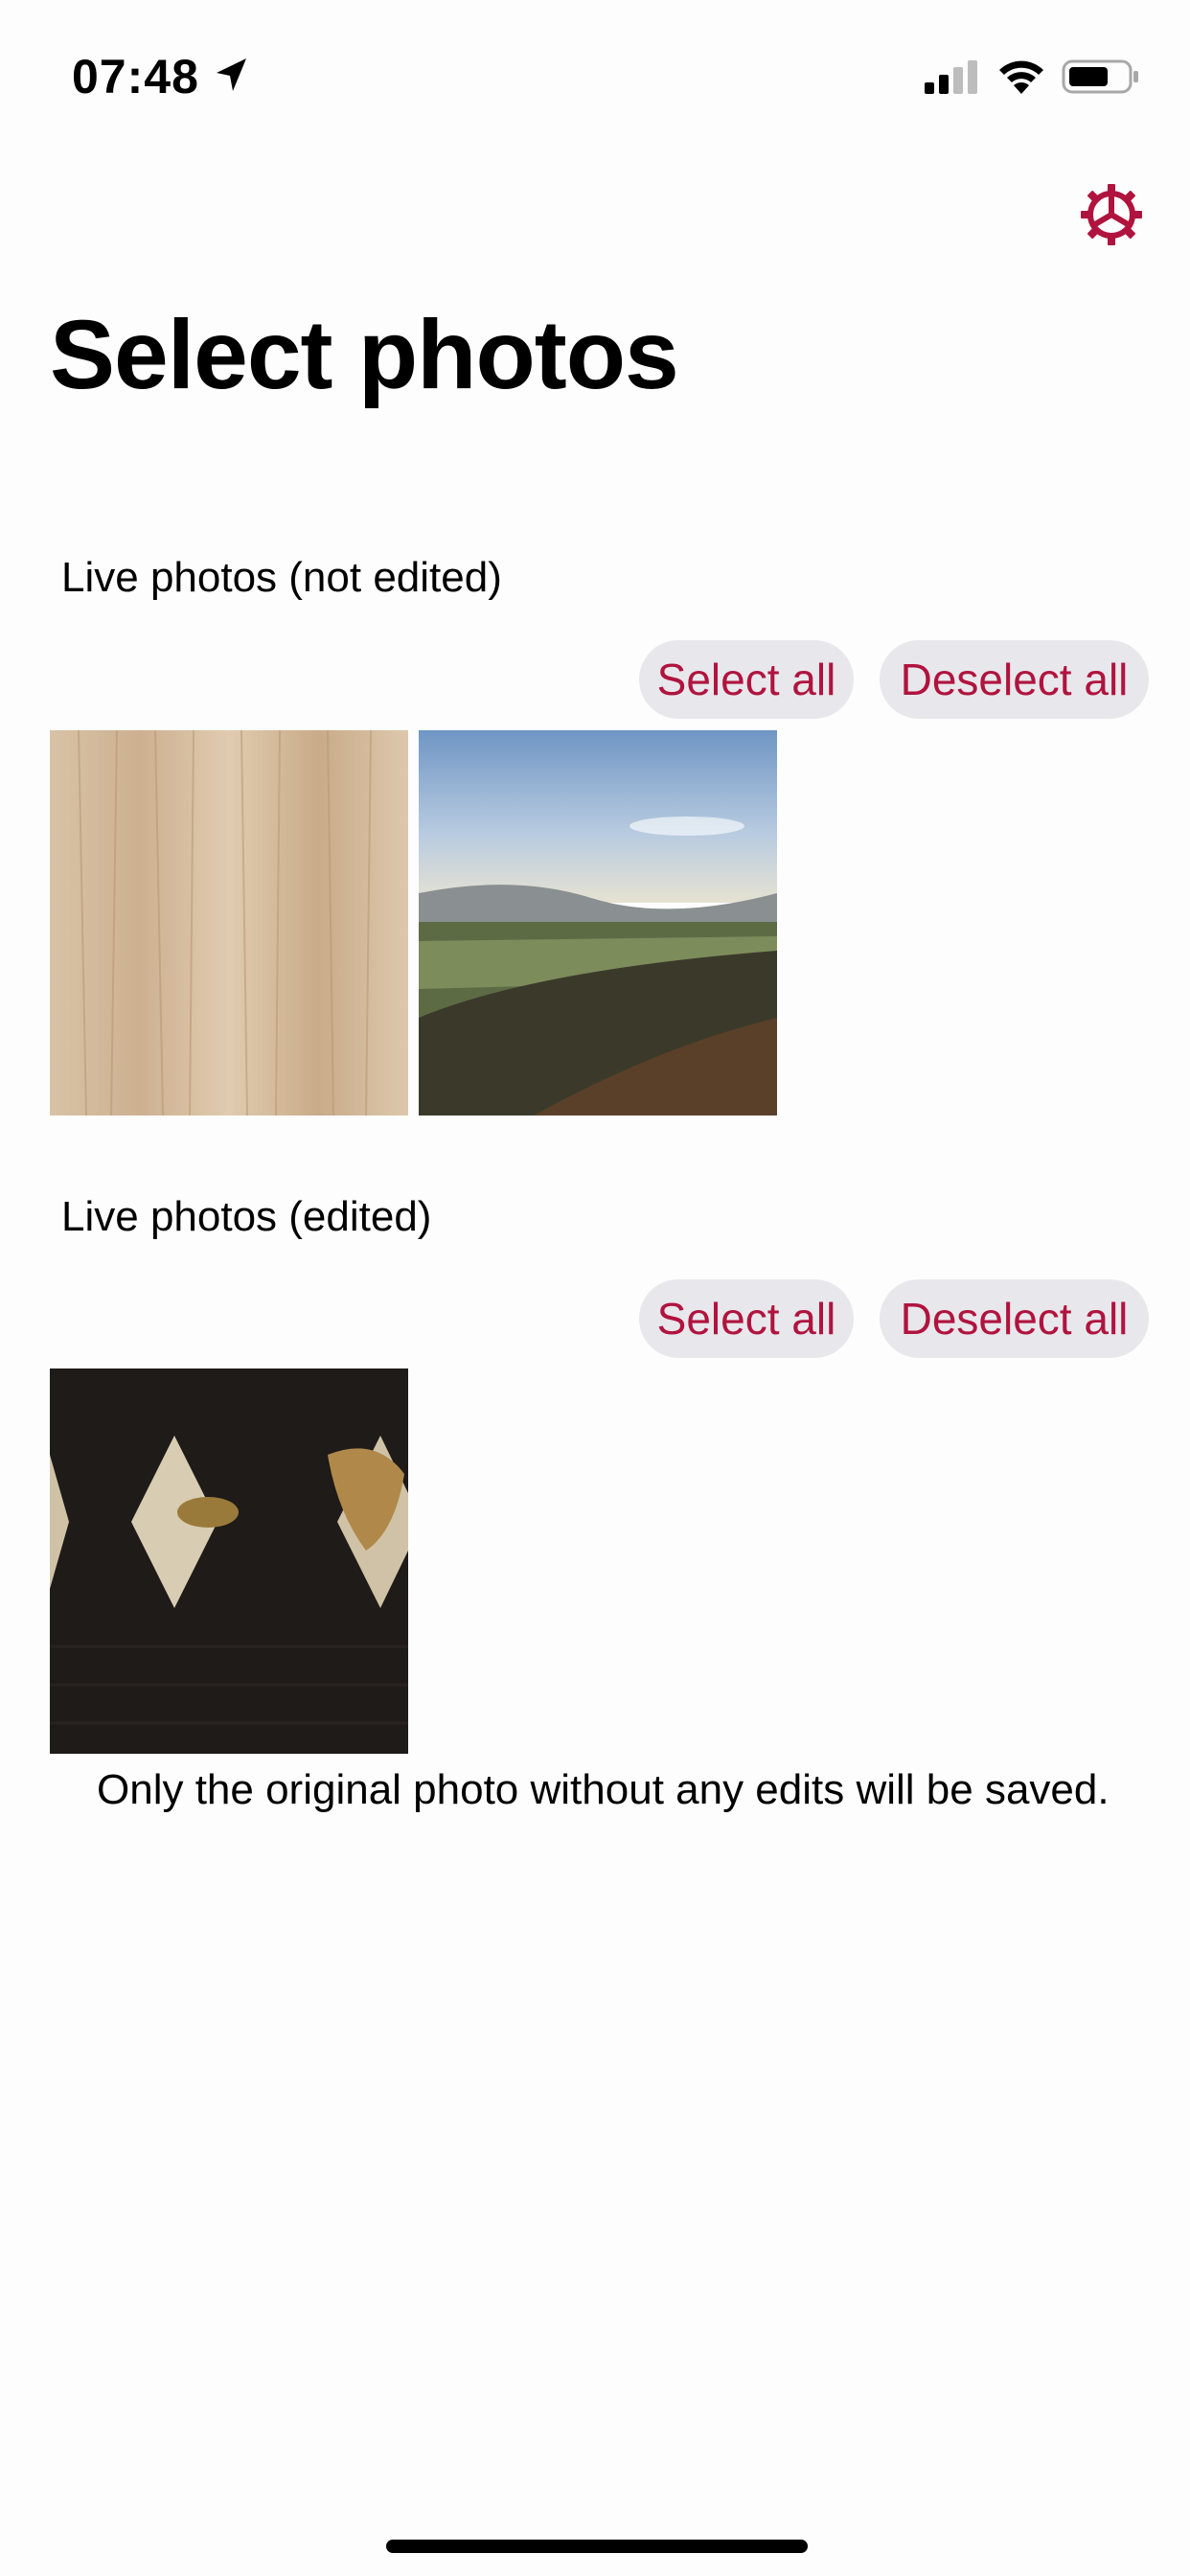 The height and width of the screenshot is (2576, 1190). What do you see at coordinates (365, 354) in the screenshot?
I see `page-title: Select photos` at bounding box center [365, 354].